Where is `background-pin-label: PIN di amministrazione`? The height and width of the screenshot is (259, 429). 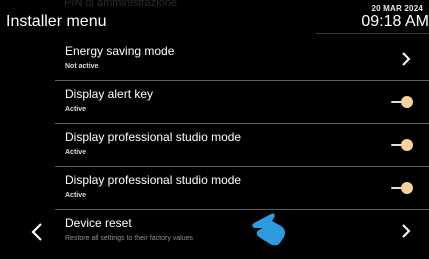
background-pin-label: PIN di amministrazione is located at coordinates (121, 4).